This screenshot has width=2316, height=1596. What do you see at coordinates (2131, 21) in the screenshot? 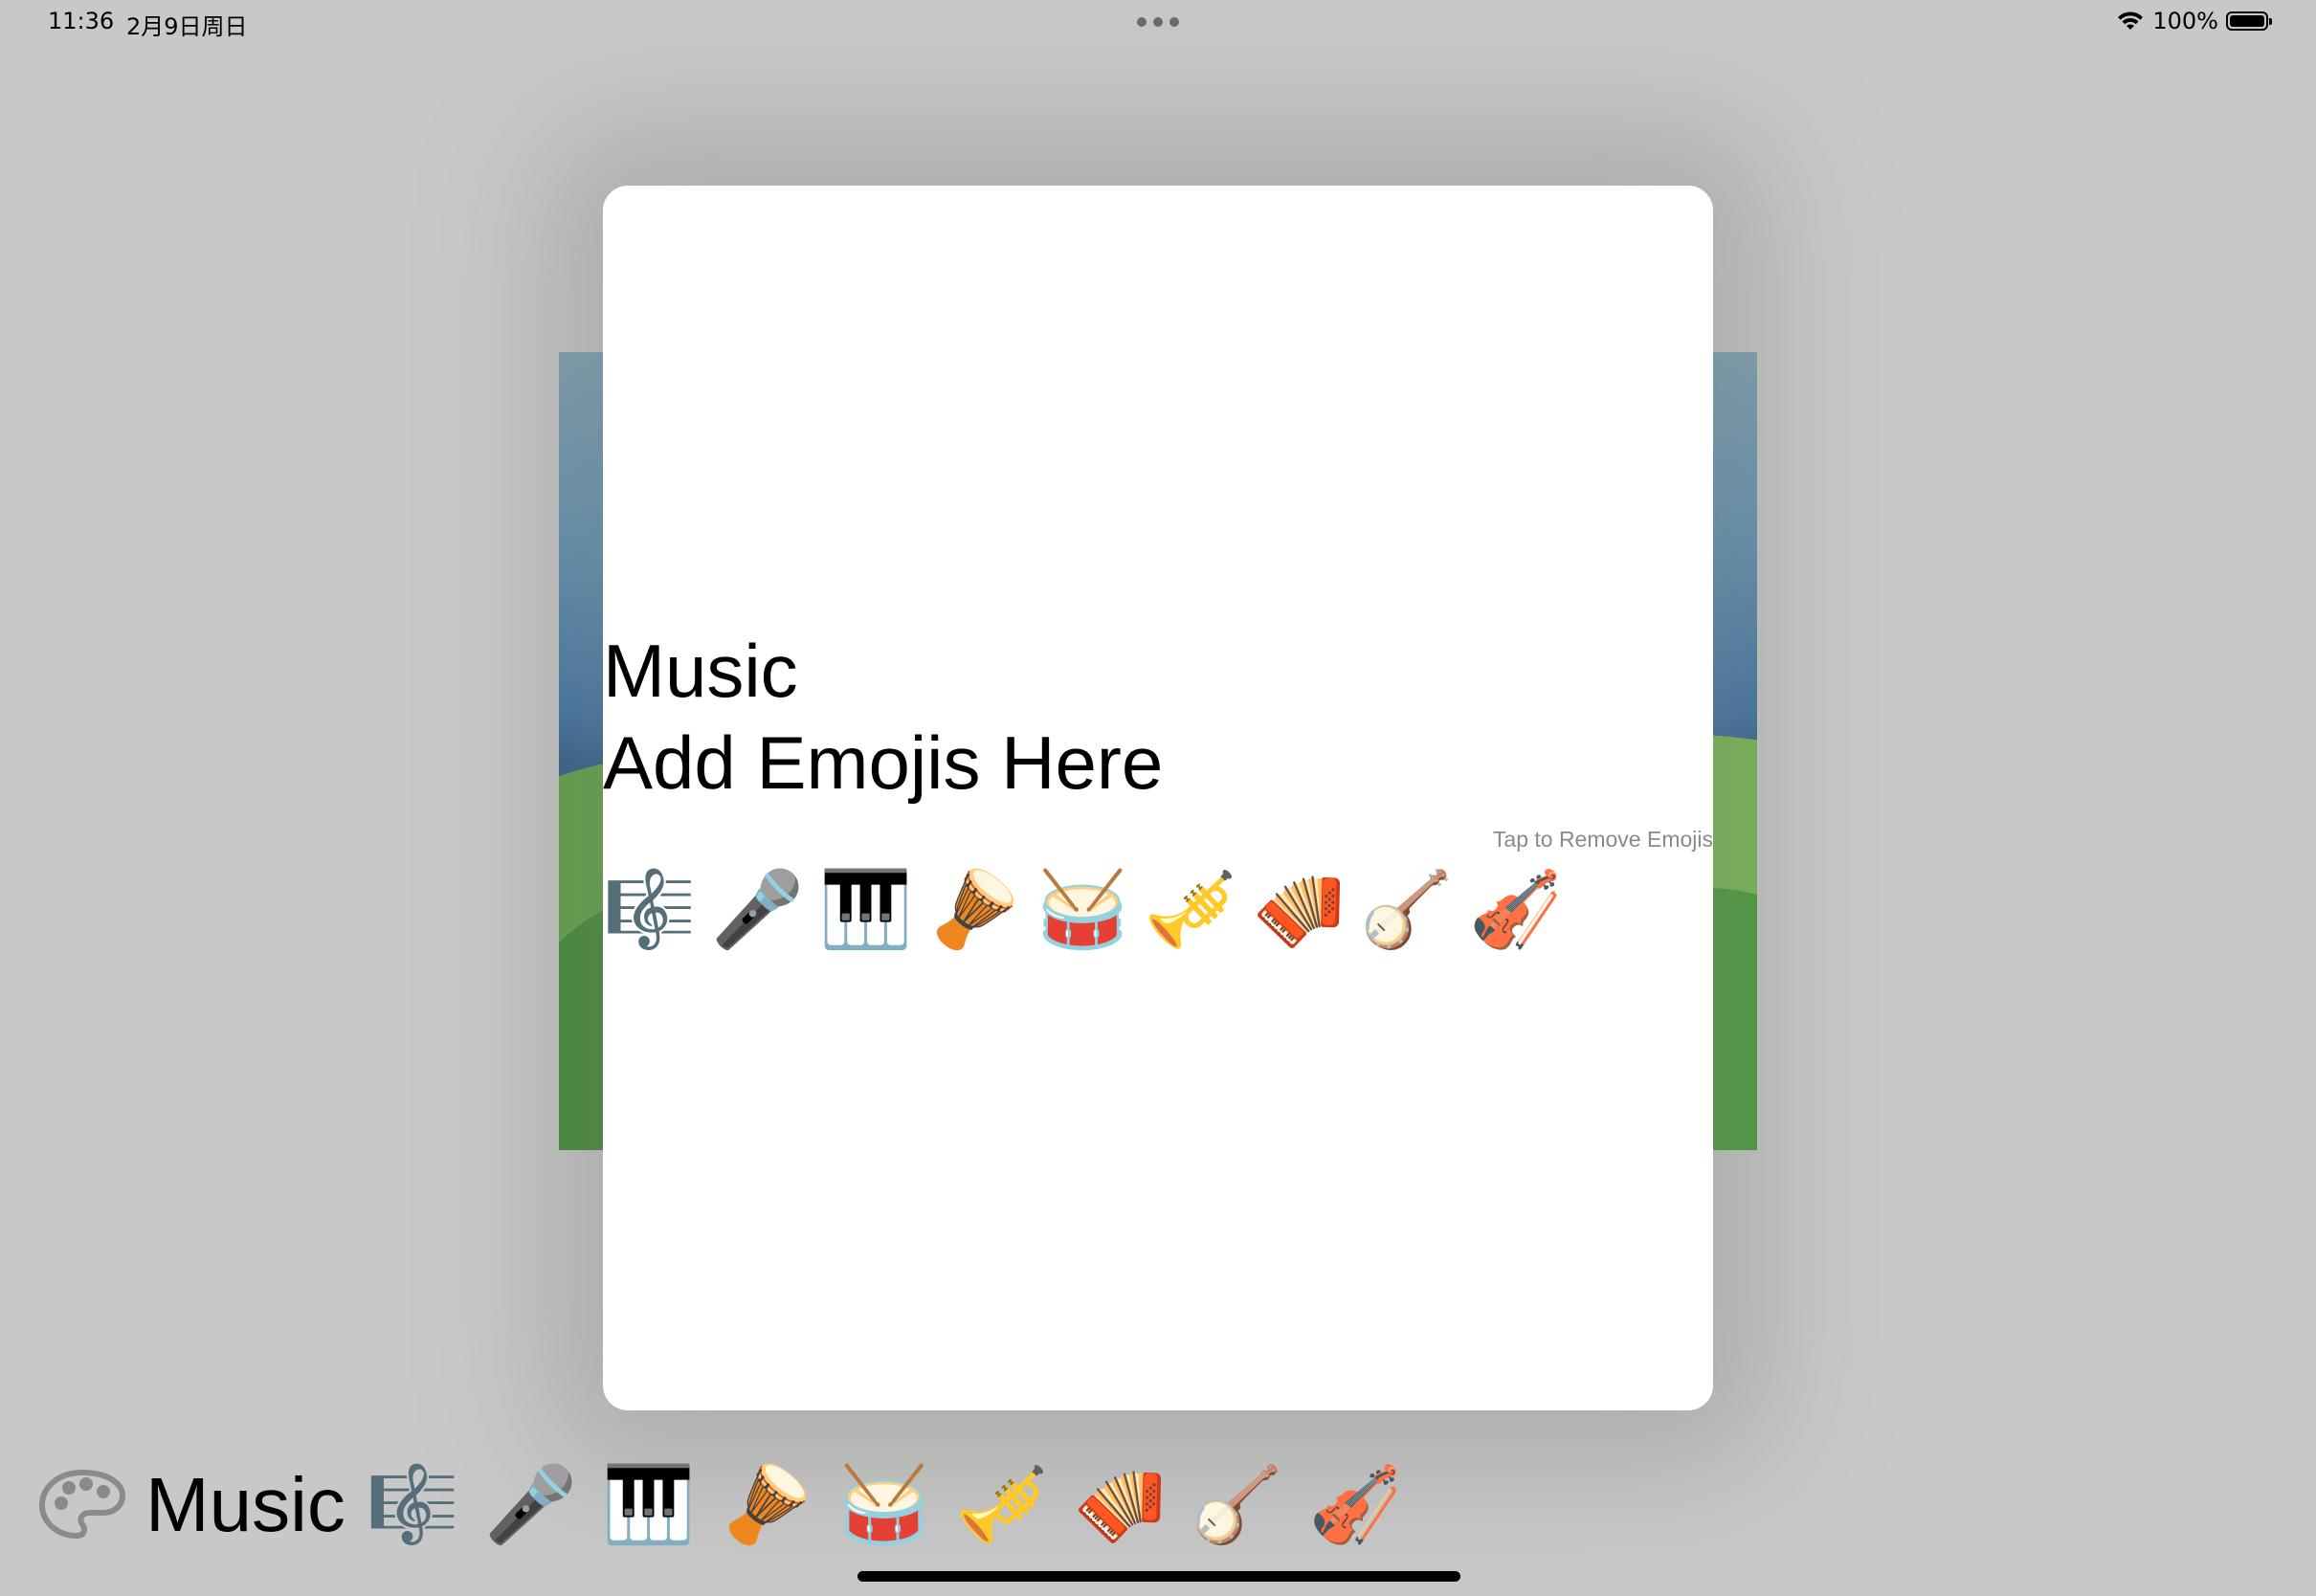
I see `wifi-icon` at bounding box center [2131, 21].